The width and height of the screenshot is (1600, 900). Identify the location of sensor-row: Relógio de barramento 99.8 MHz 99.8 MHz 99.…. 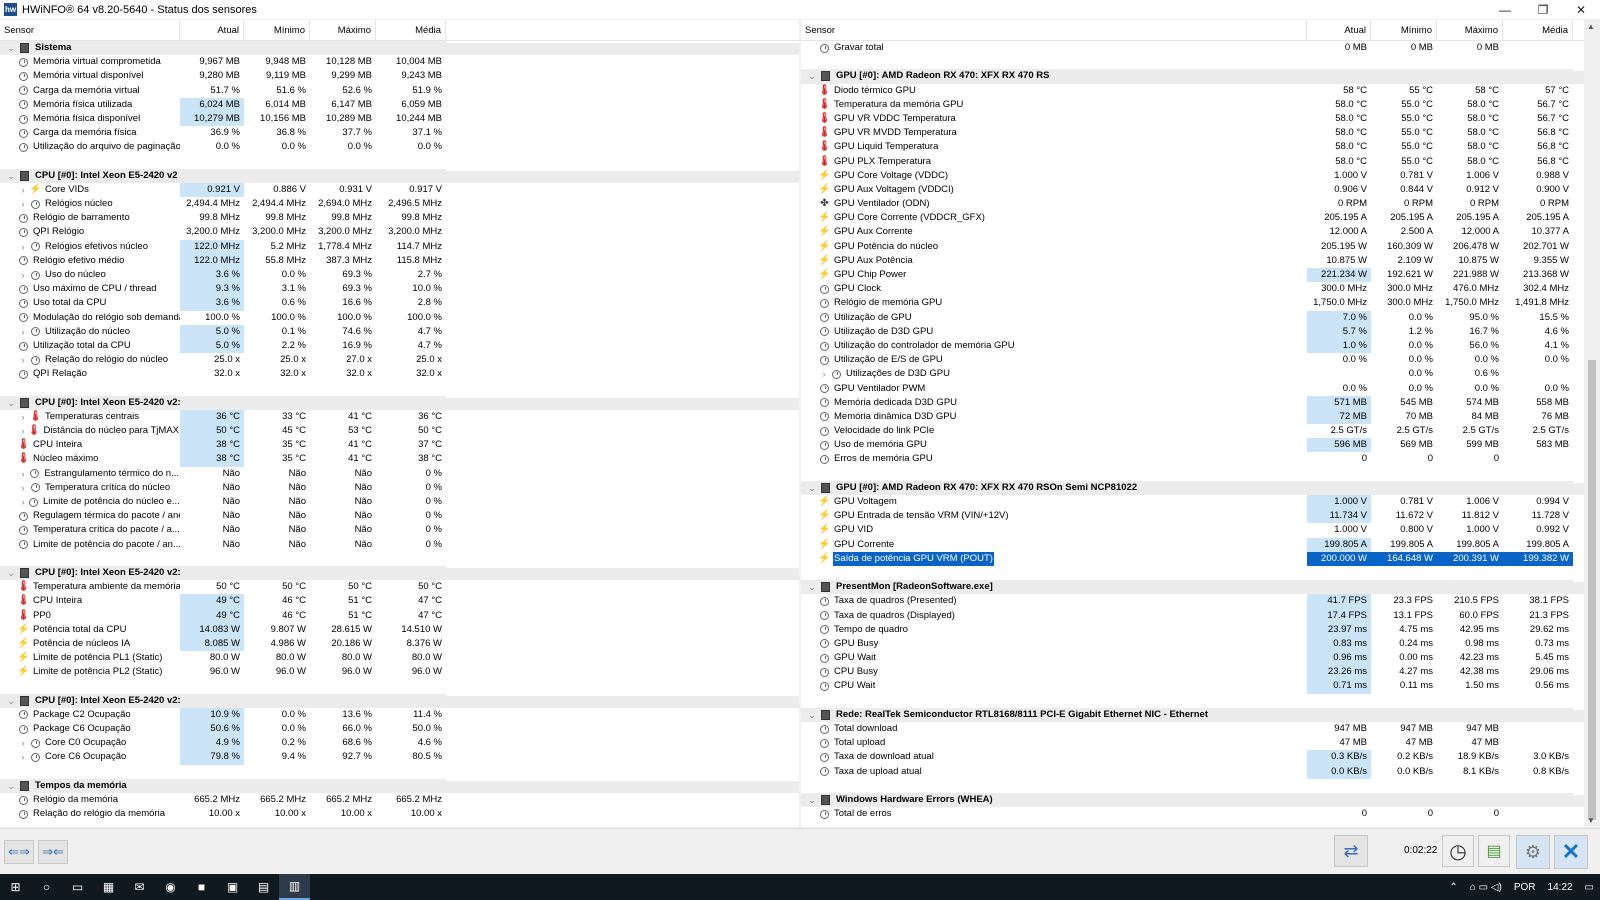
(399, 218).